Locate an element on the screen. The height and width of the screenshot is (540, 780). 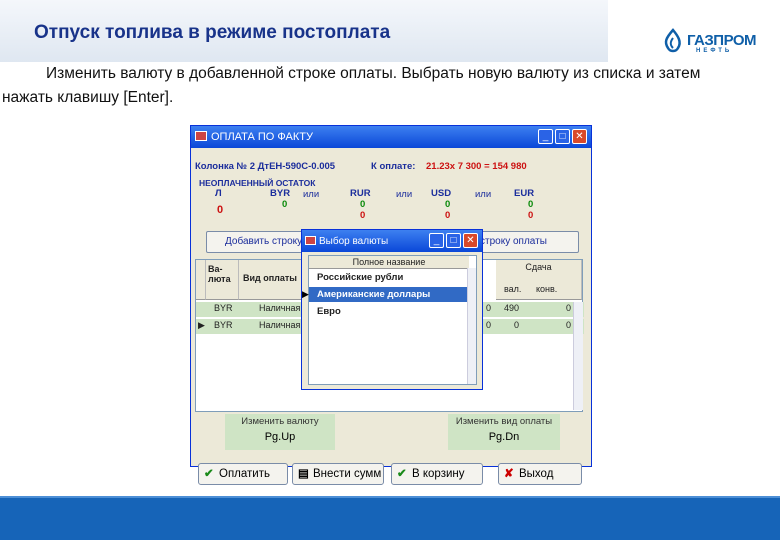
currency-eur: EUR is located at coordinates (524, 193).